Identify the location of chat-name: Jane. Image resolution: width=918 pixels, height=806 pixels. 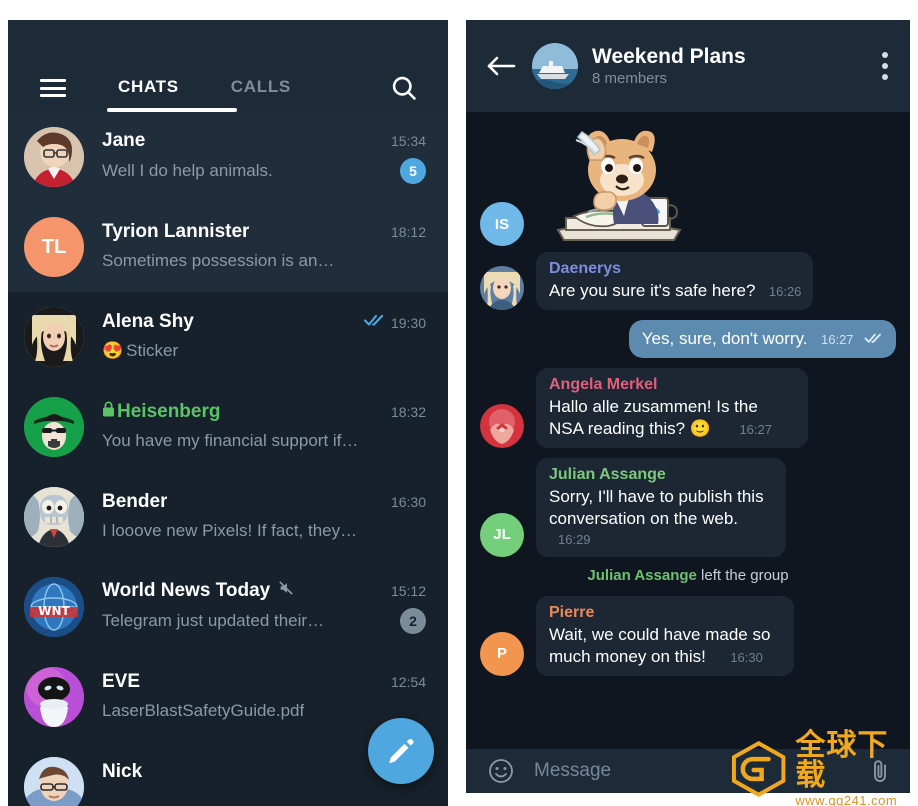
(124, 140).